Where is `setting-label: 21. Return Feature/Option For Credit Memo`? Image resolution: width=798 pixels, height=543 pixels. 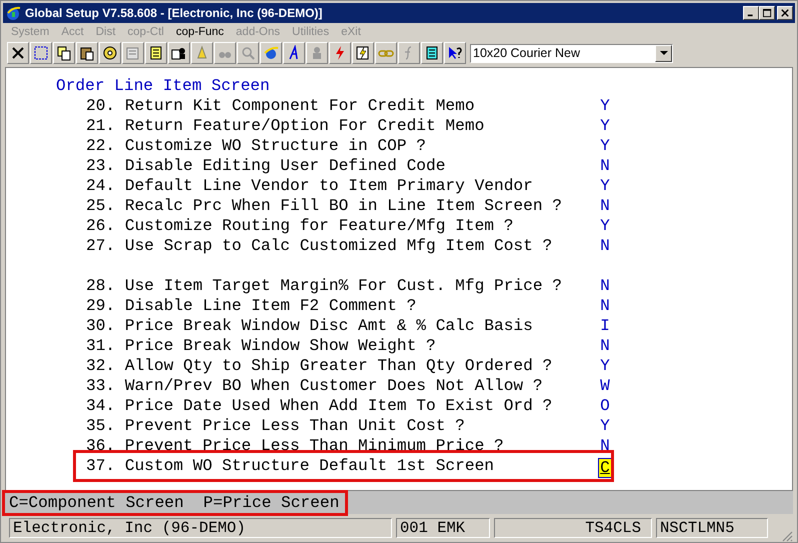
setting-label: 21. Return Feature/Option For Credit Memo is located at coordinates (286, 126).